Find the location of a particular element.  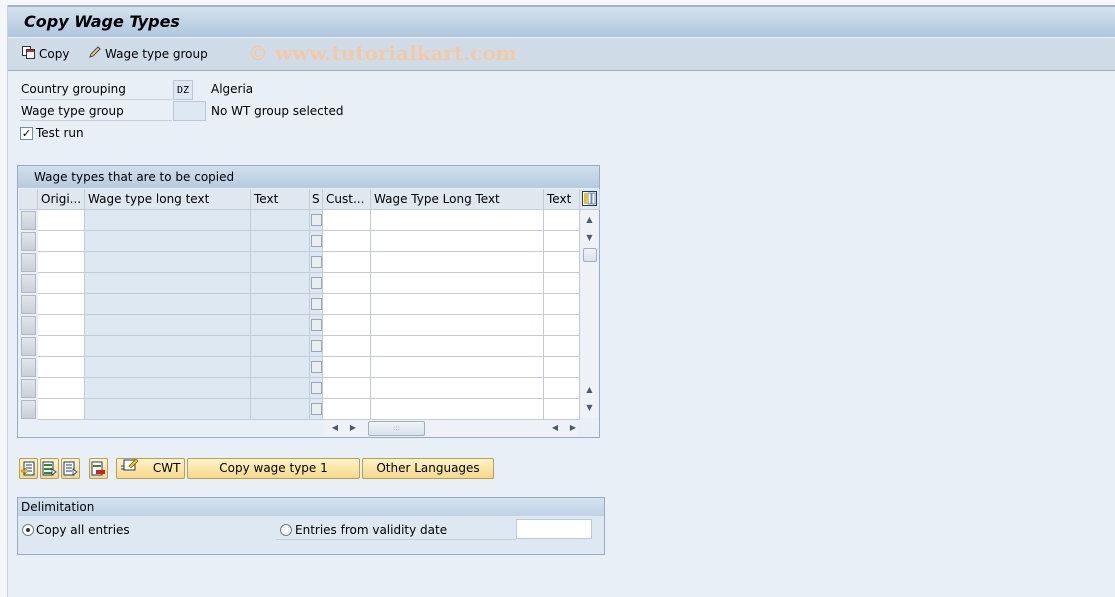

scroll-page-up-icon: ▲ is located at coordinates (589, 390).